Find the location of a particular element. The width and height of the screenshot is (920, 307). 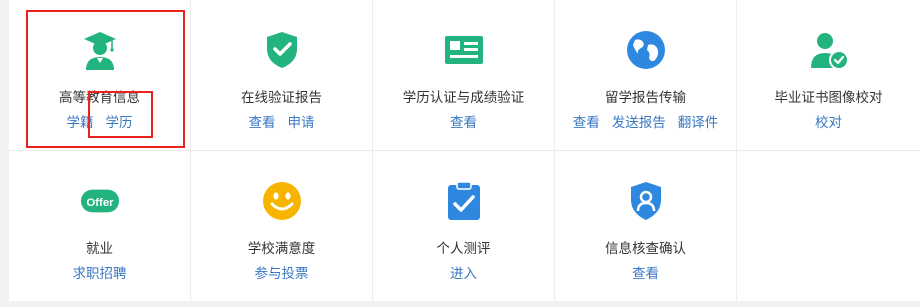

service-title: 学历认证与成绩验证 is located at coordinates (463, 98).